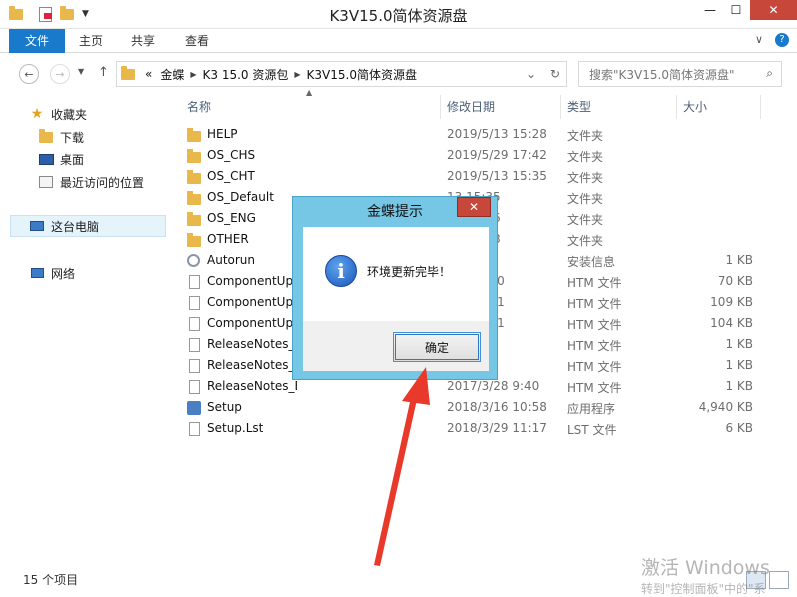 Image resolution: width=797 pixels, height=597 pixels. What do you see at coordinates (222, 134) in the screenshot?
I see `file-name: HELP` at bounding box center [222, 134].